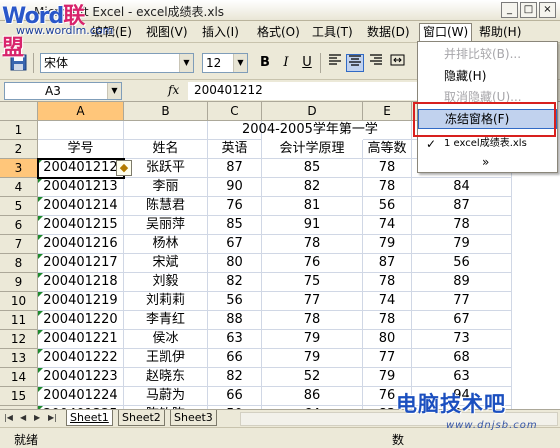 The height and width of the screenshot is (448, 560). Describe the element at coordinates (500, 32) in the screenshot. I see `menu-help: 帮助(H)` at that location.